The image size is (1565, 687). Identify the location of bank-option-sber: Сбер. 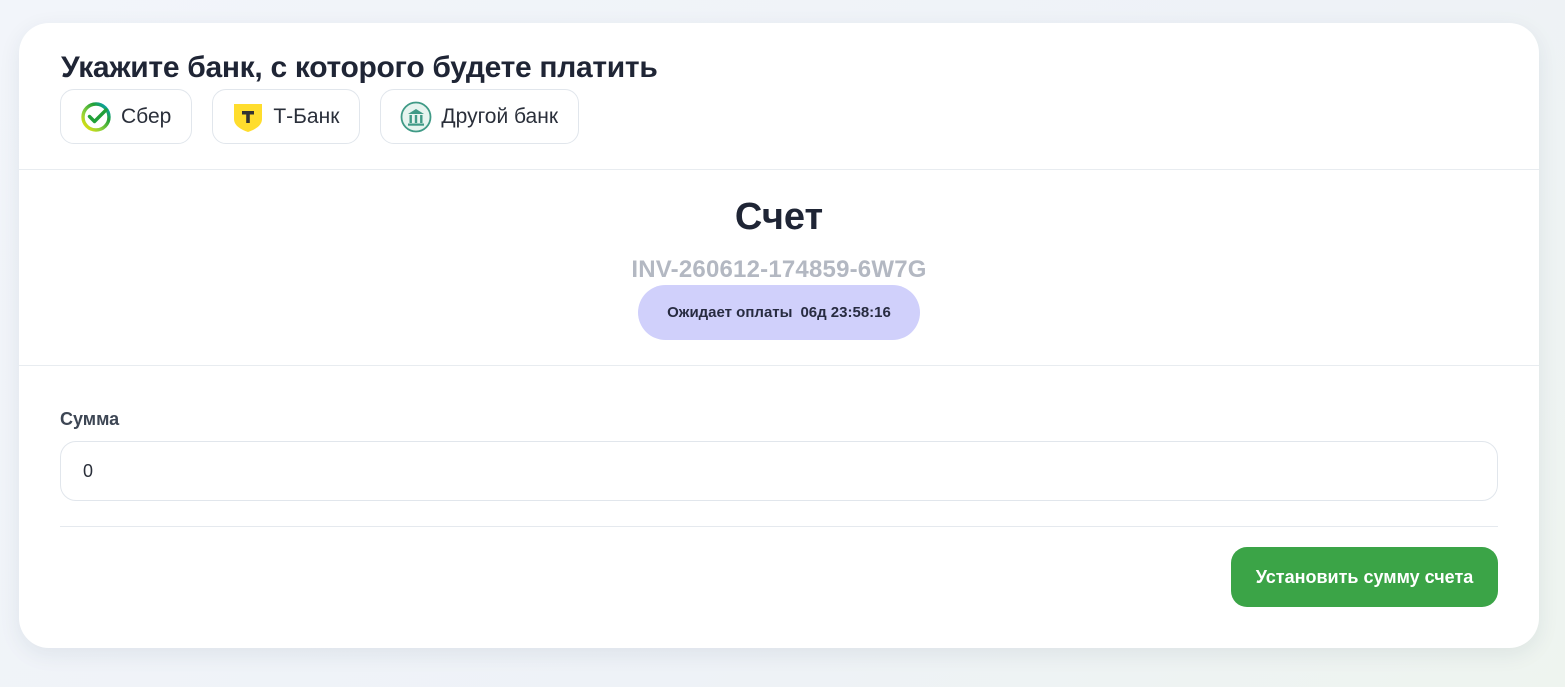
(126, 116).